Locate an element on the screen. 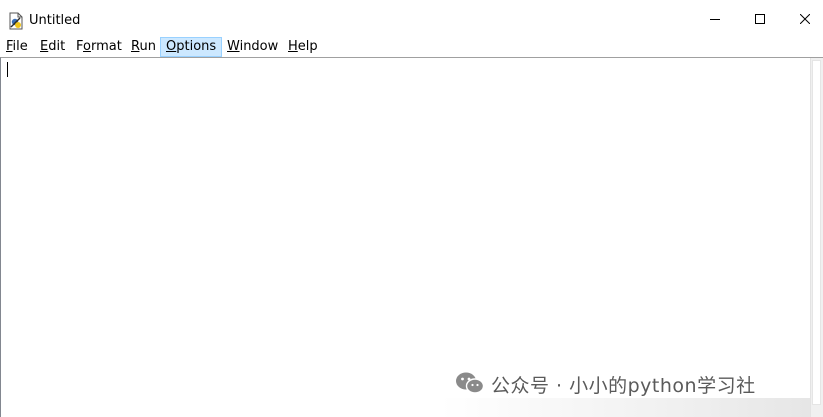 Image resolution: width=823 pixels, height=417 pixels. menu-options-label: ptions is located at coordinates (196, 46).